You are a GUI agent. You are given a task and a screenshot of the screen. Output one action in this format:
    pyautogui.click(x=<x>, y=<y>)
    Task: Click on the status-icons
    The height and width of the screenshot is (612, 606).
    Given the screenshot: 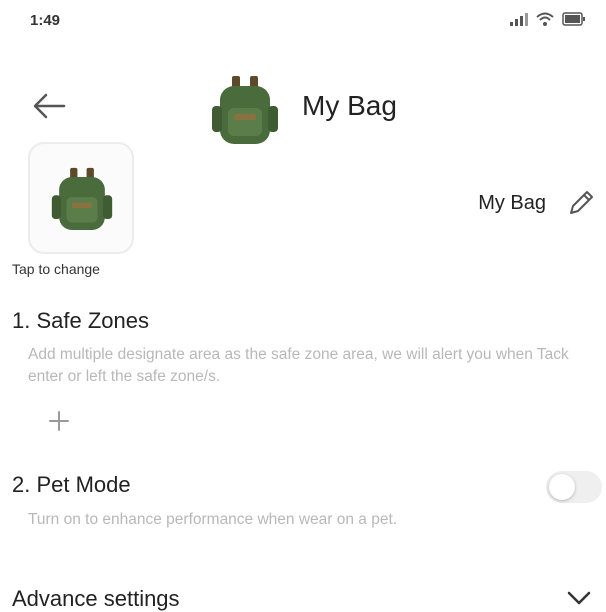 What is the action you would take?
    pyautogui.click(x=548, y=19)
    